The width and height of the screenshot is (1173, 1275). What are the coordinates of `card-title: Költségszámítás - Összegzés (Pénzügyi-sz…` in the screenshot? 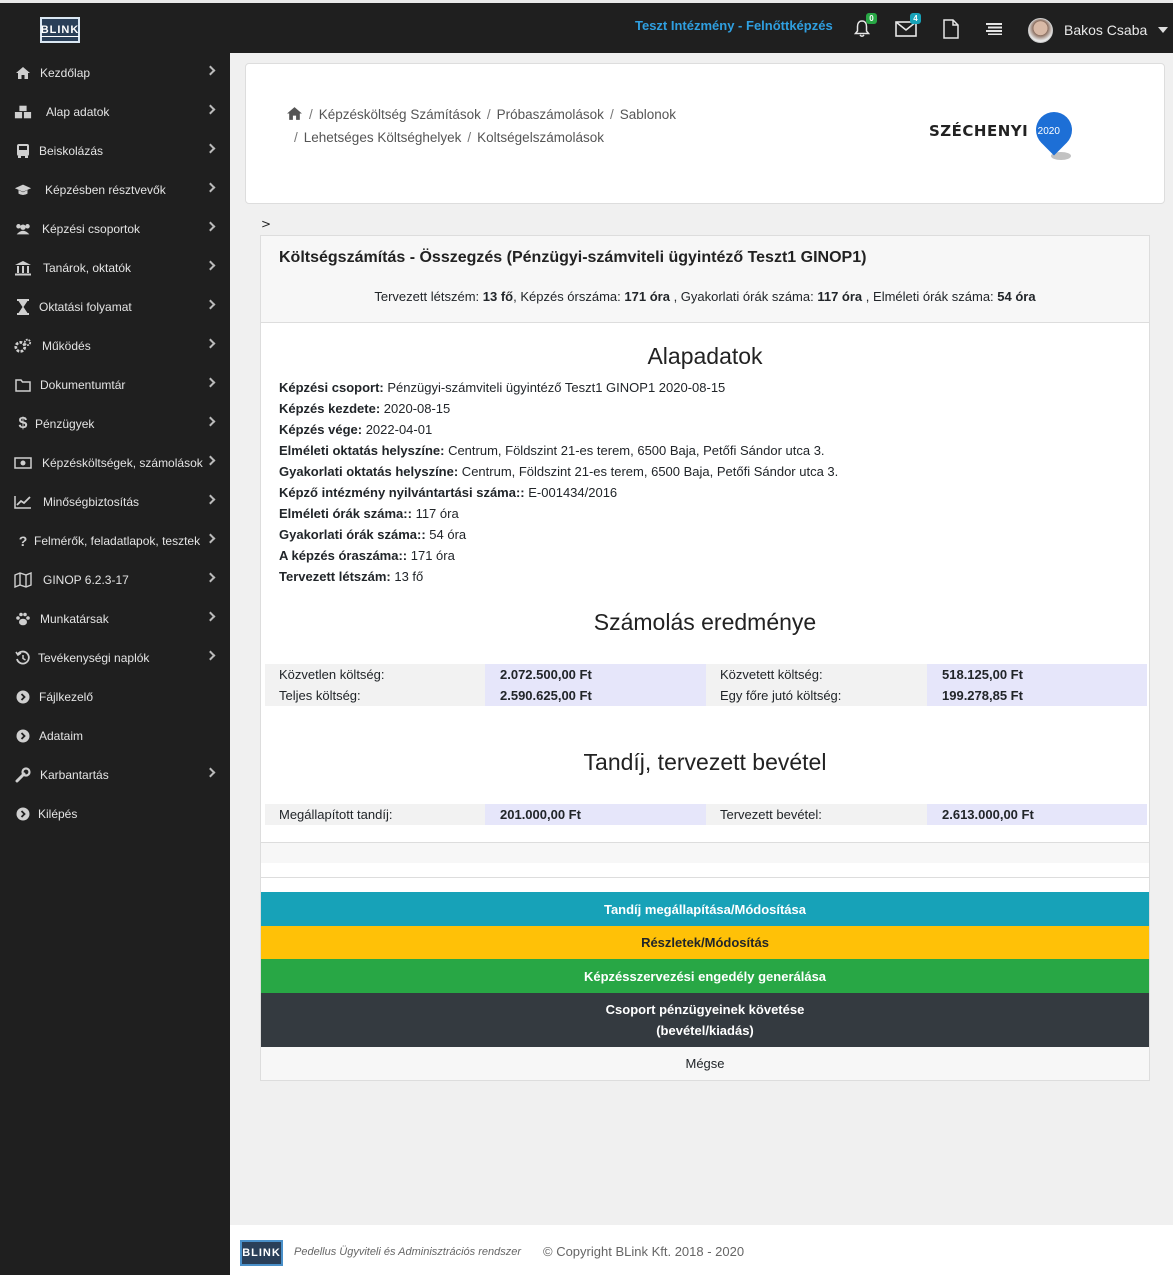 It's located at (573, 257).